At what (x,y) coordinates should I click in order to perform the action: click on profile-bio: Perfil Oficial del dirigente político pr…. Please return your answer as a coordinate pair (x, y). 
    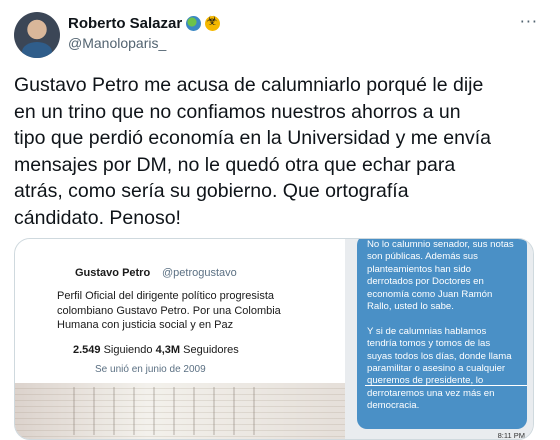
    Looking at the image, I should click on (169, 310).